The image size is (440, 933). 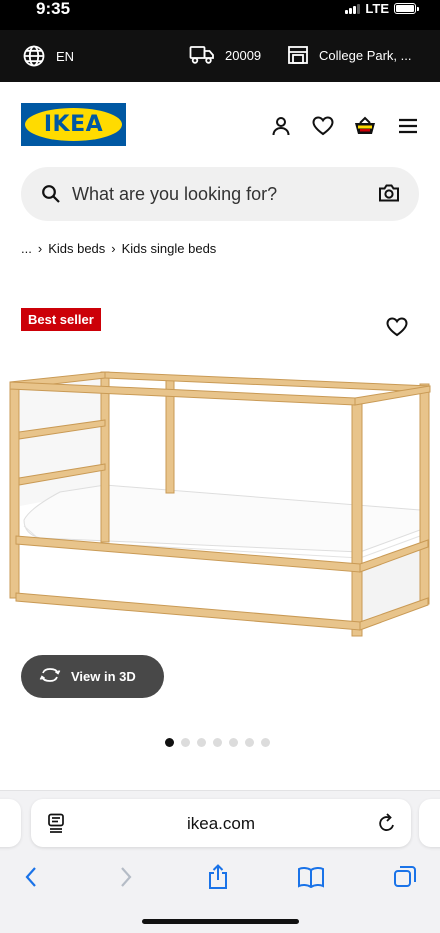 I want to click on search-input, so click(x=217, y=194).